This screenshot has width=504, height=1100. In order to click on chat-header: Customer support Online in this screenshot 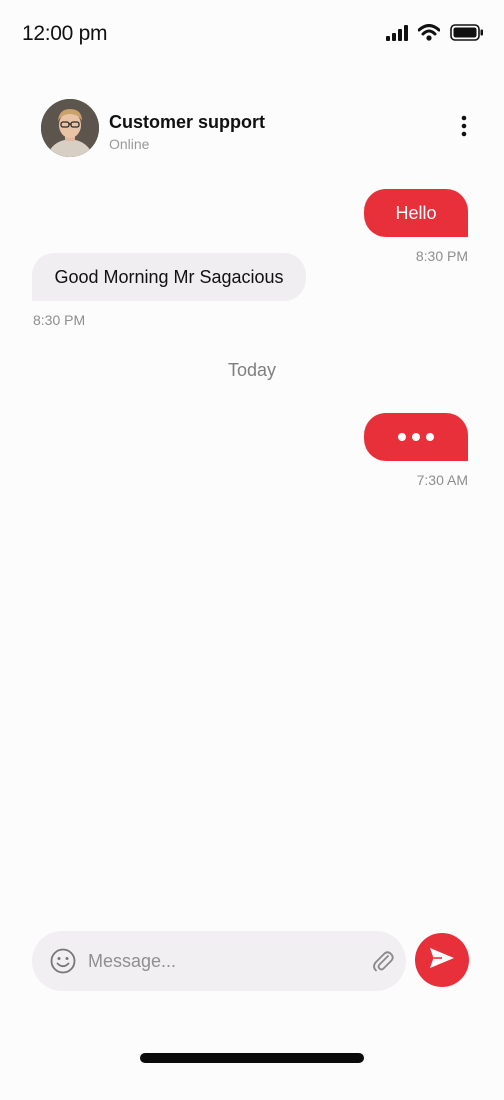, I will do `click(252, 127)`.